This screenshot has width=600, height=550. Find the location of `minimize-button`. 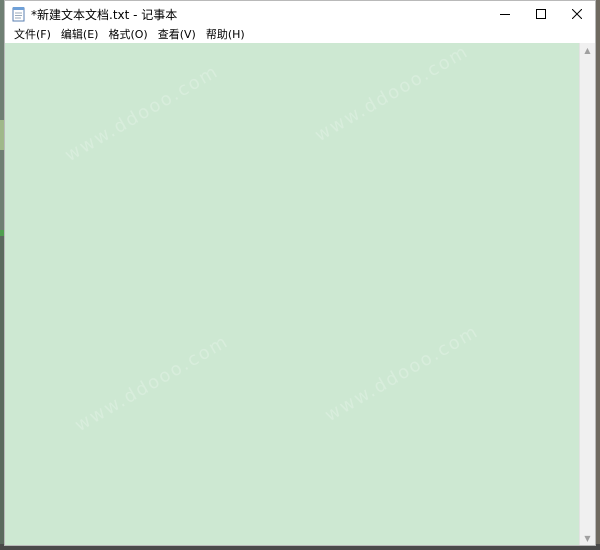

minimize-button is located at coordinates (505, 14).